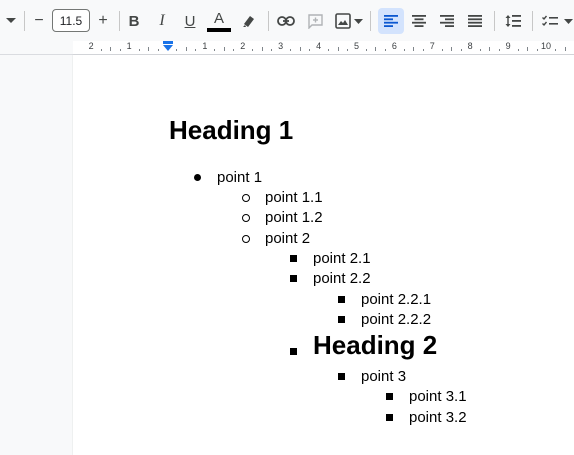 This screenshot has width=574, height=455. Describe the element at coordinates (396, 319) in the screenshot. I see `list-item: point 2.2.2` at that location.